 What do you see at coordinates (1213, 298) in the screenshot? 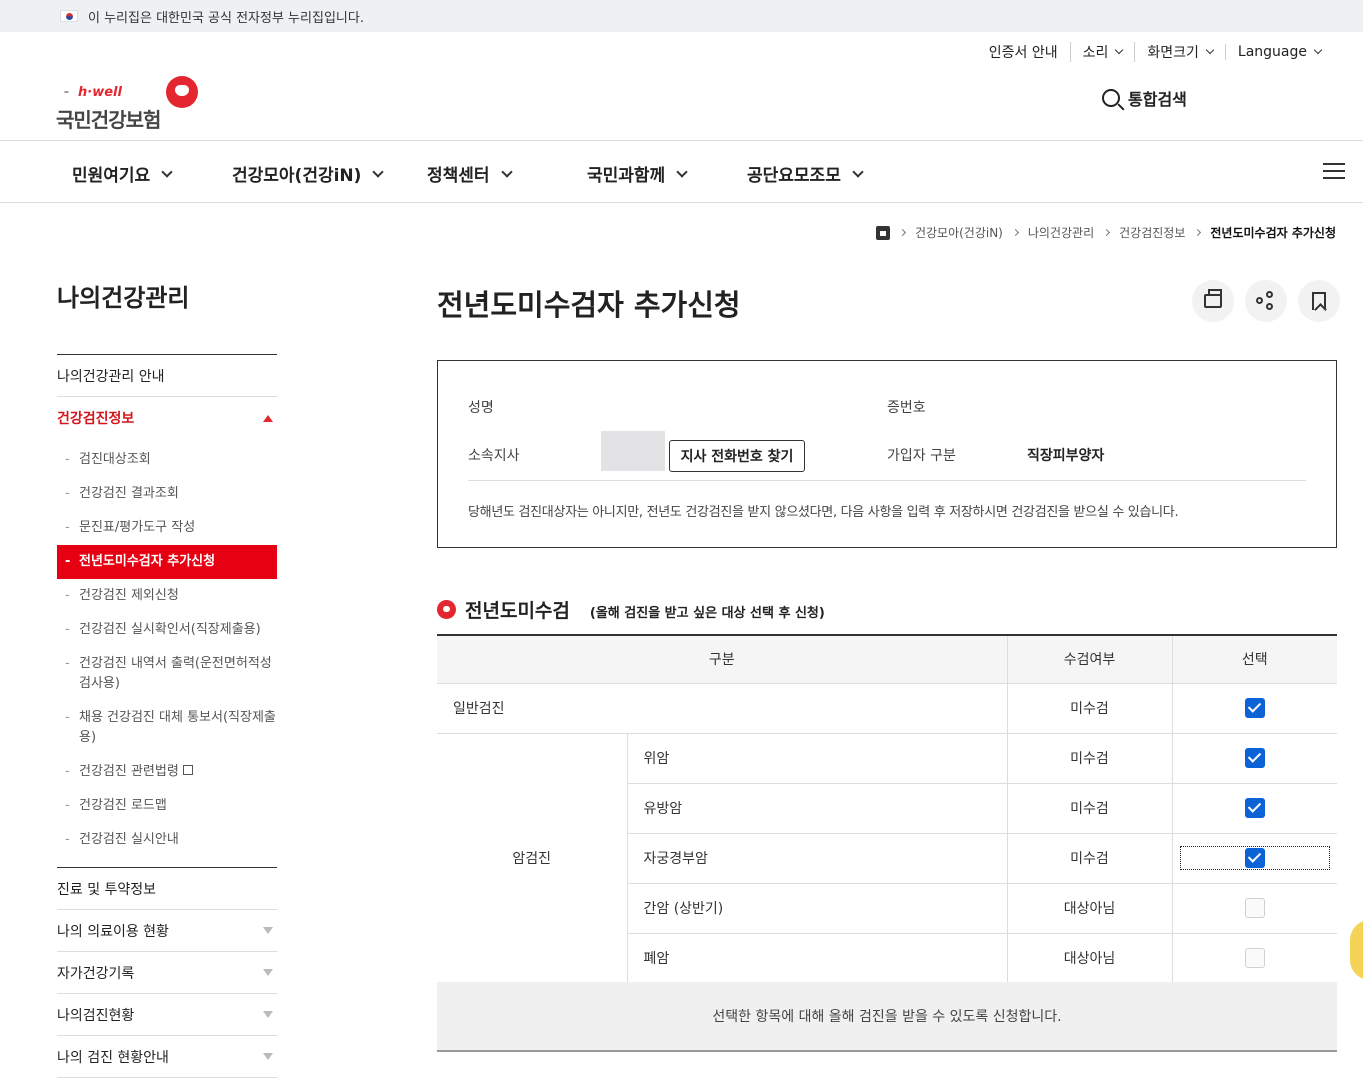
I see `print-icon` at bounding box center [1213, 298].